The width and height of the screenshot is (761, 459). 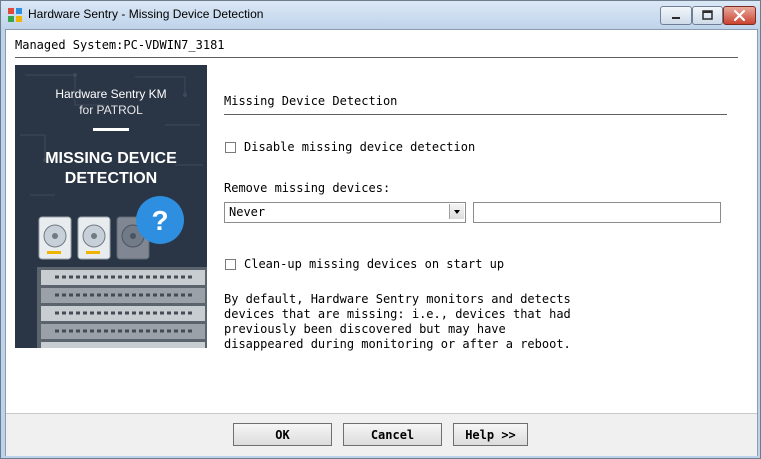 I want to click on remove-devices-value: Never, so click(x=247, y=212).